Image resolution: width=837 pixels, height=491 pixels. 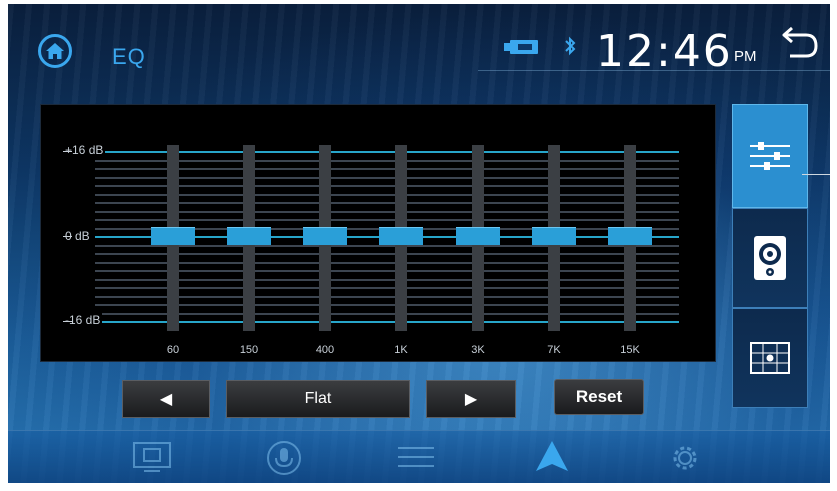 I want to click on eq-freq-label: 60, so click(x=173, y=350).